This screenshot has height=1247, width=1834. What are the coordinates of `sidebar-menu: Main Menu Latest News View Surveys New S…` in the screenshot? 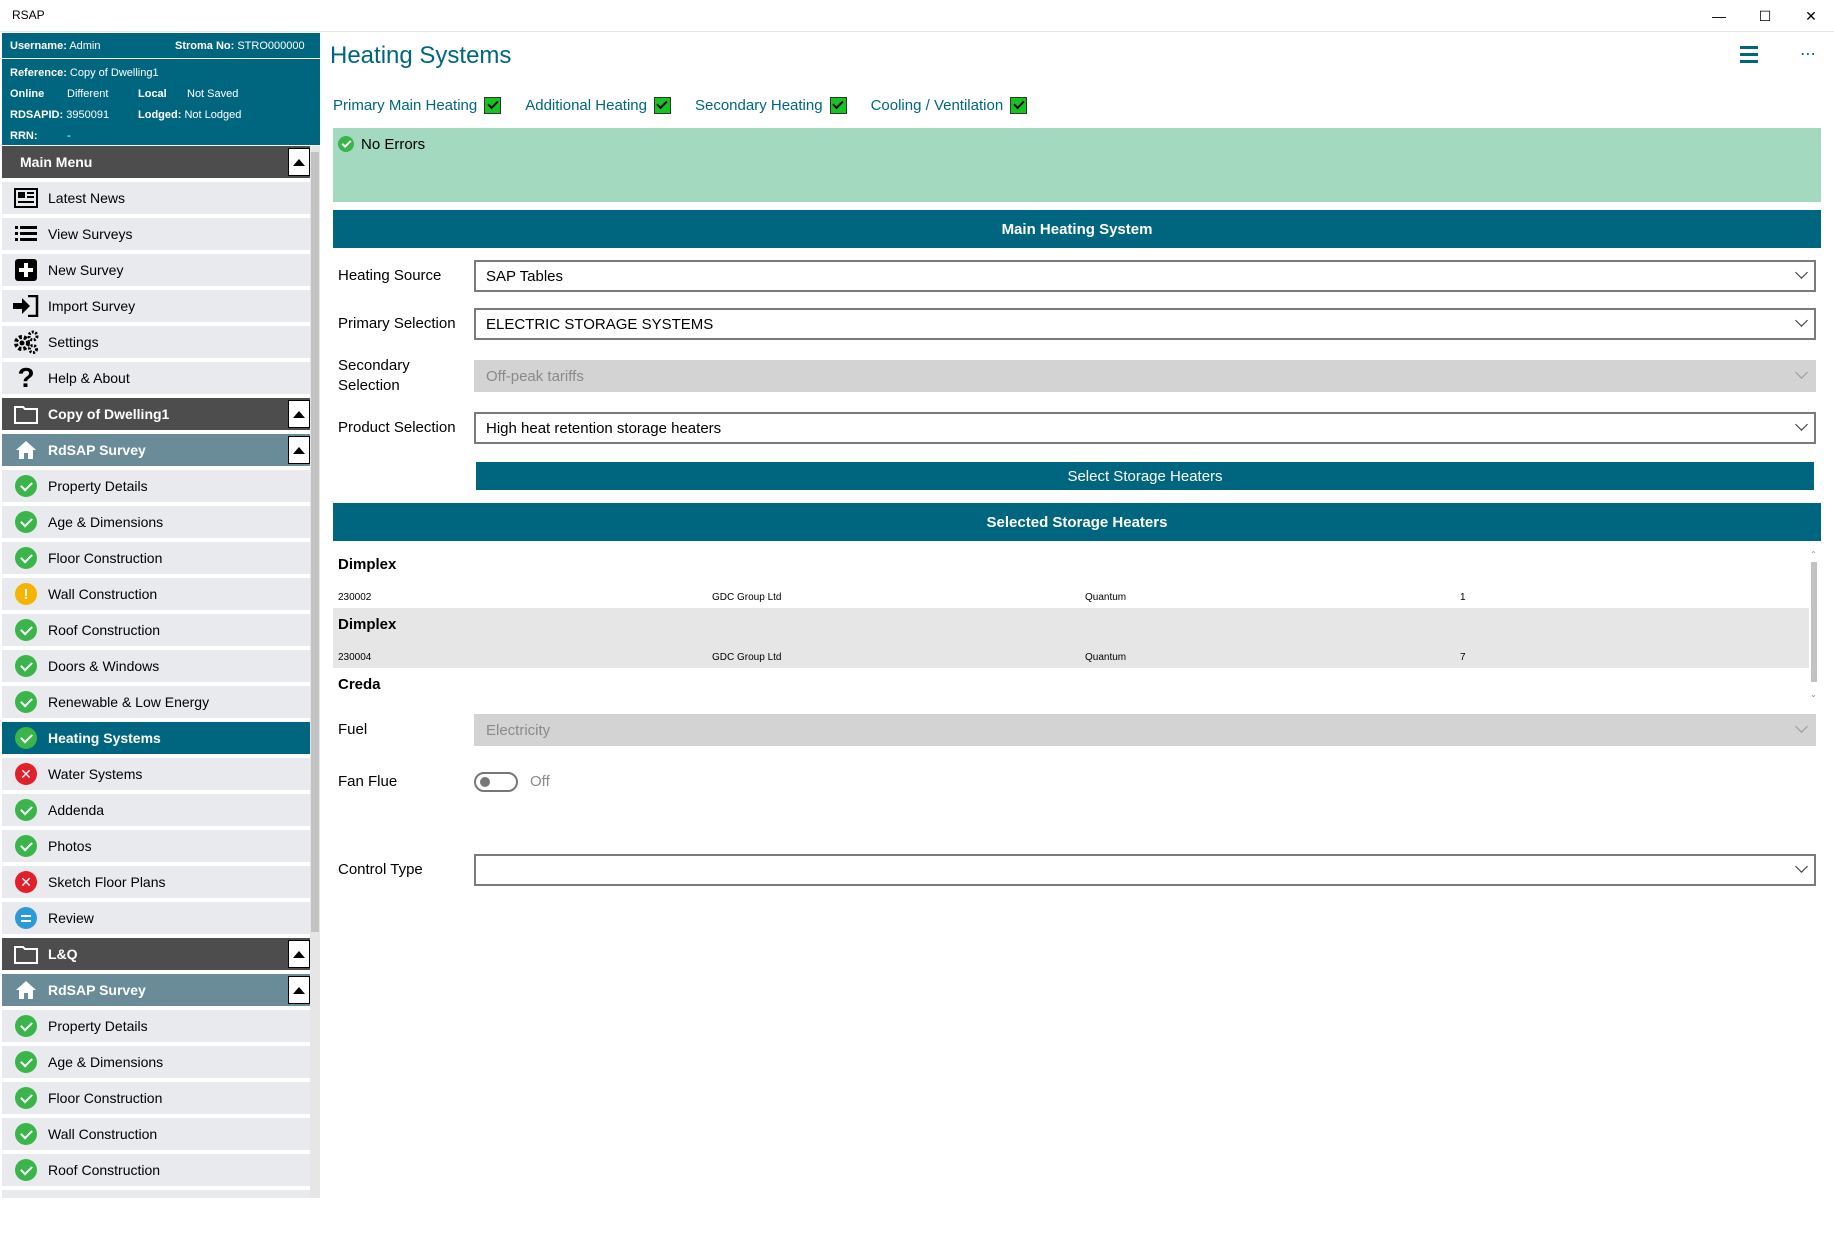 It's located at (161, 672).